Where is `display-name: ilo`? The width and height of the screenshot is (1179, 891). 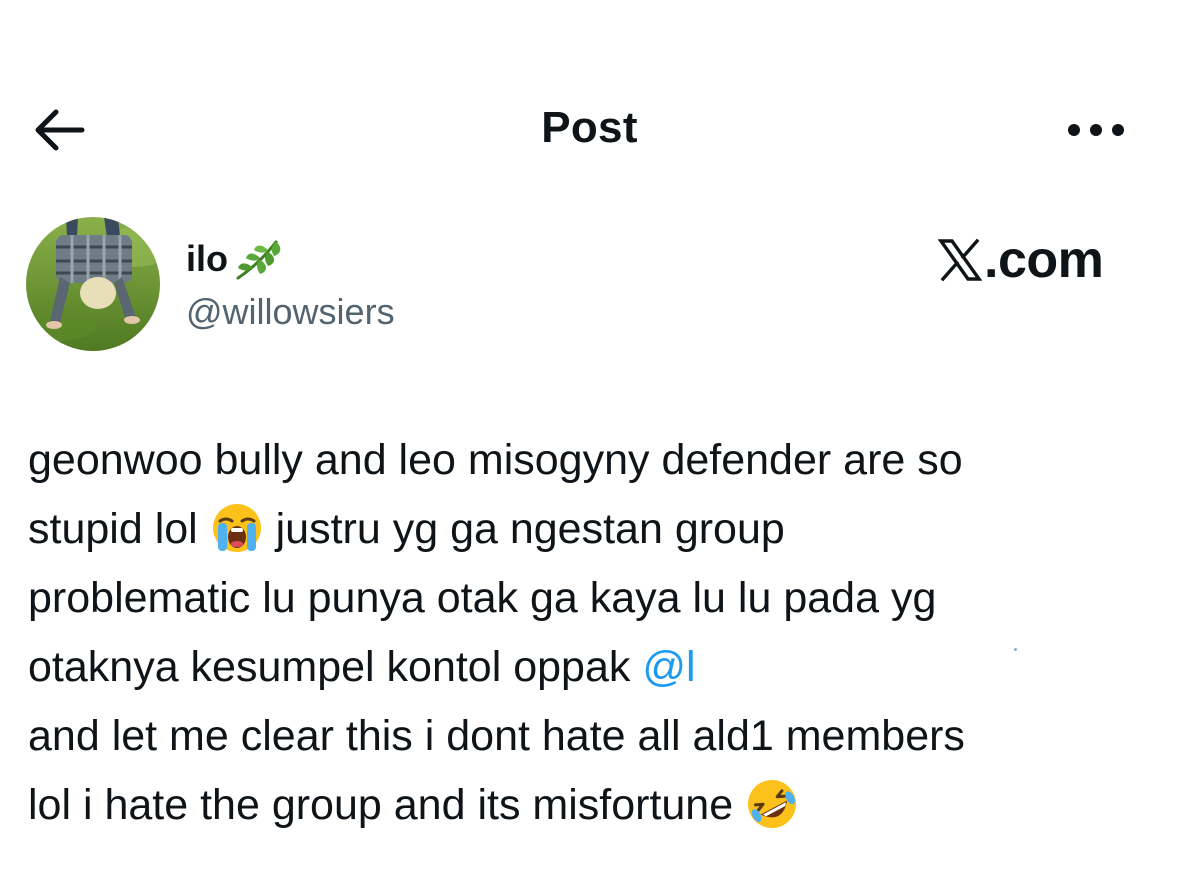
display-name: ilo is located at coordinates (207, 259).